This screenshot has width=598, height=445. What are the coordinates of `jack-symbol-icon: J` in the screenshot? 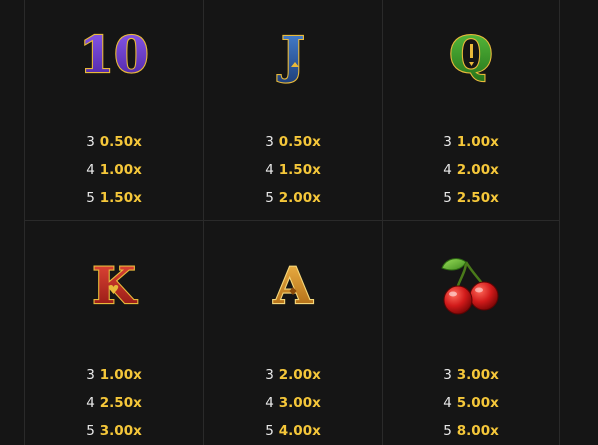 It's located at (293, 53).